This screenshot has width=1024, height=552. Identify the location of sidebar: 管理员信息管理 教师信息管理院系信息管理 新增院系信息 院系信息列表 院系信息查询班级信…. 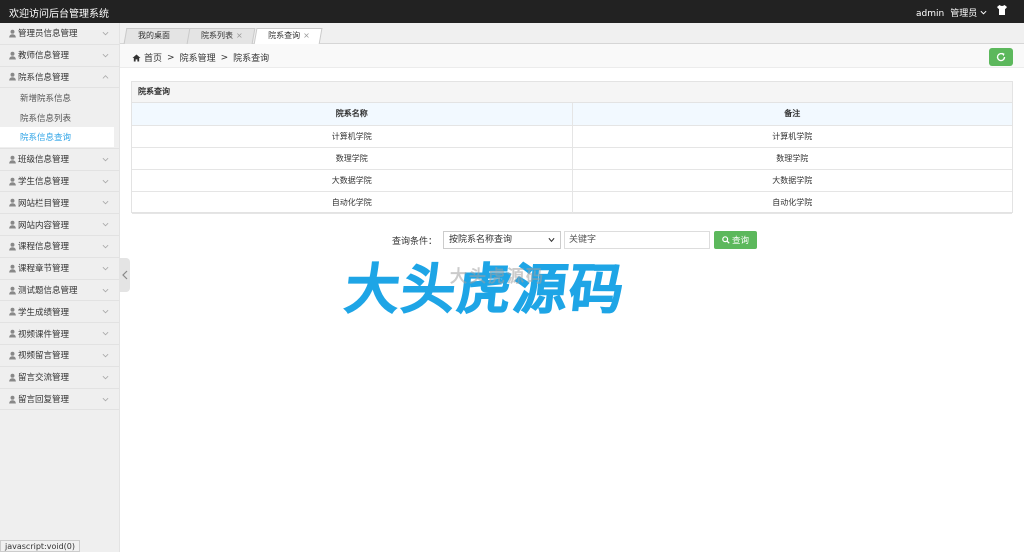
(60, 287).